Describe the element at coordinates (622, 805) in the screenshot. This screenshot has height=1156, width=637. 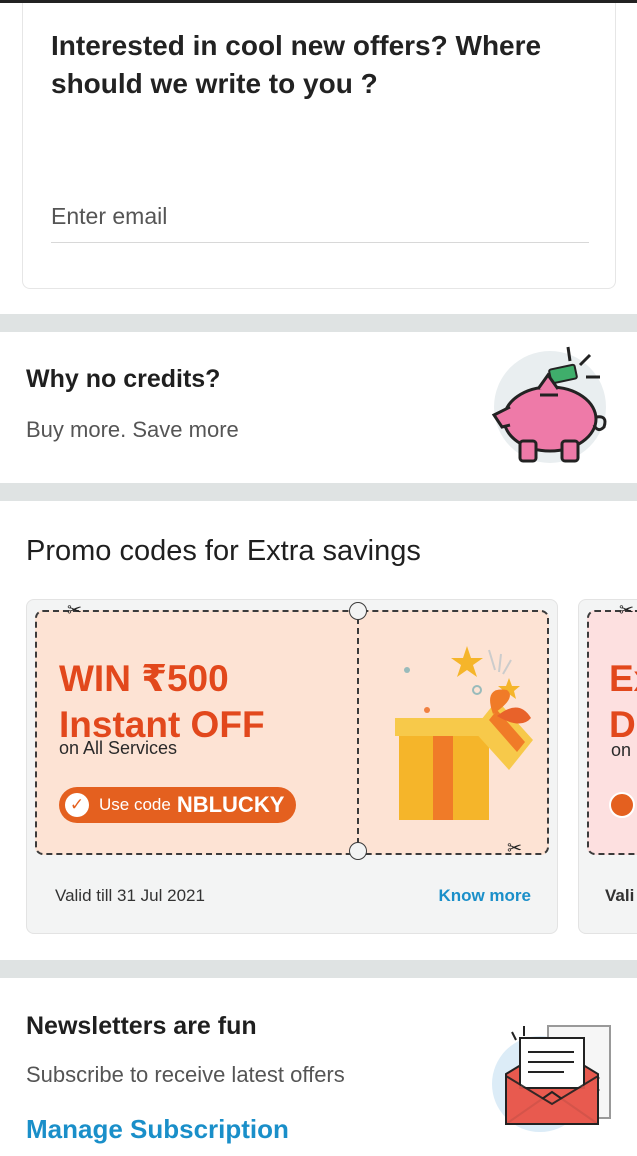
I see `check-icon` at that location.